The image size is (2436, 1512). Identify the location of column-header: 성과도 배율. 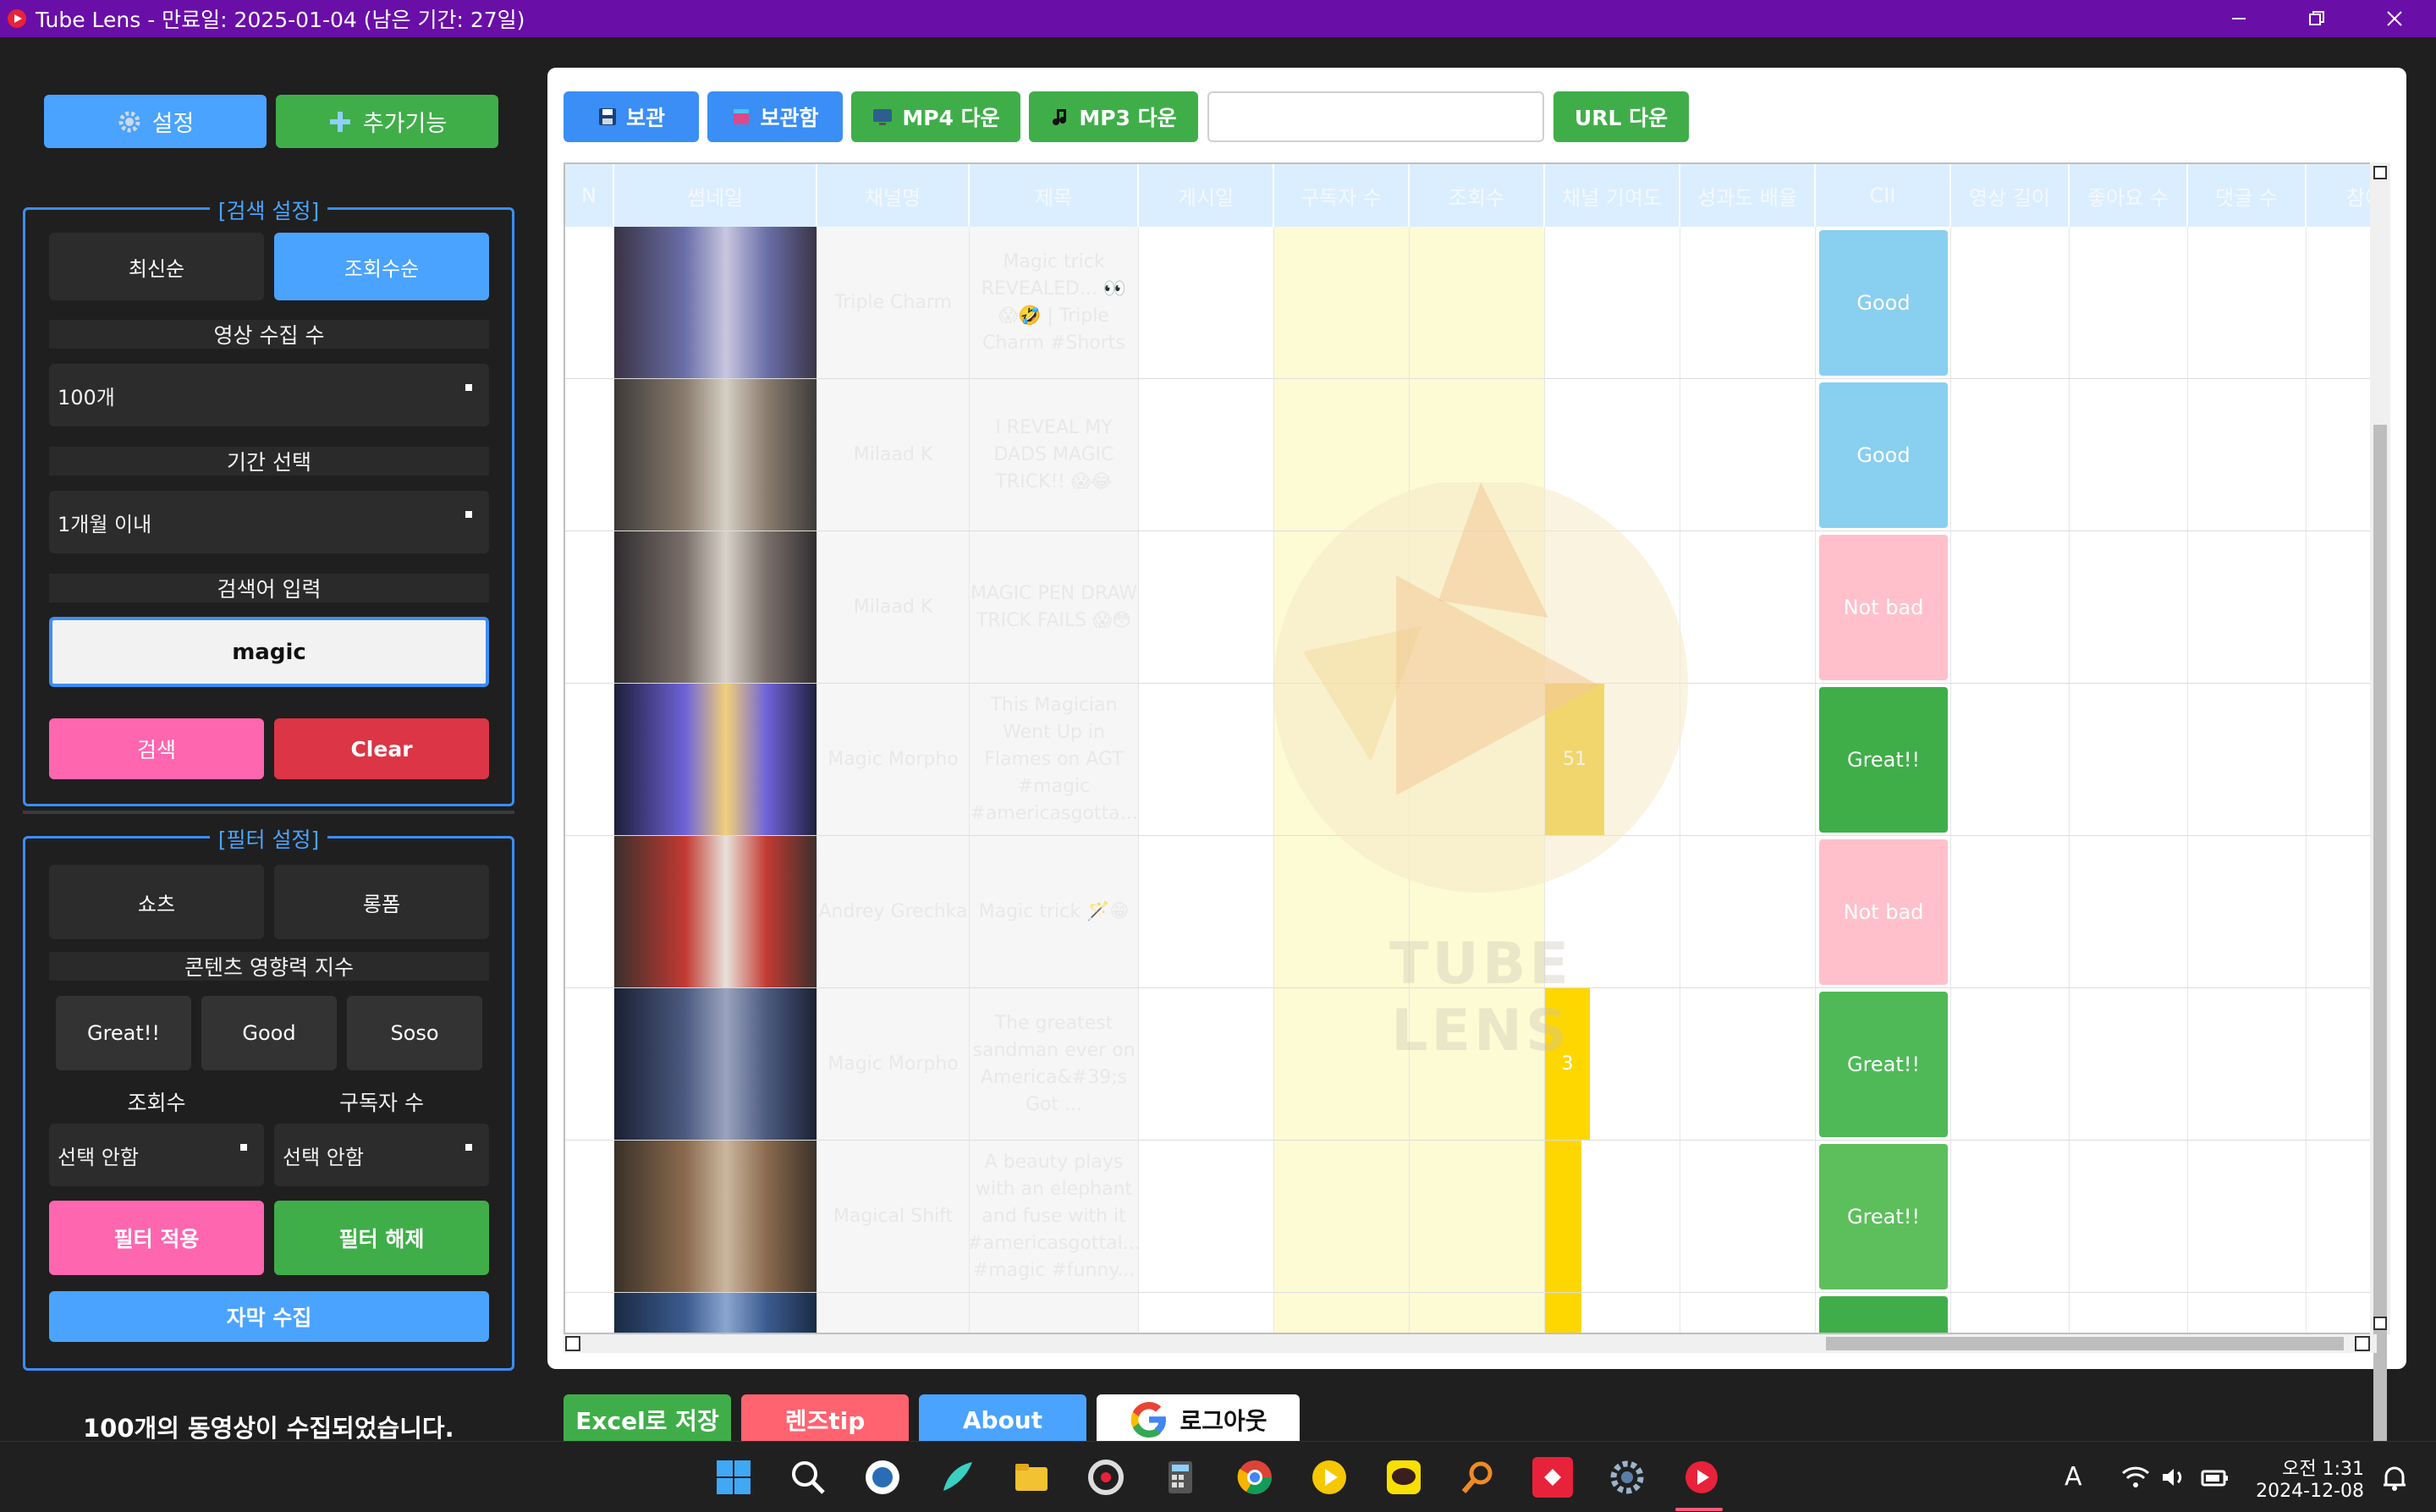
(1748, 196).